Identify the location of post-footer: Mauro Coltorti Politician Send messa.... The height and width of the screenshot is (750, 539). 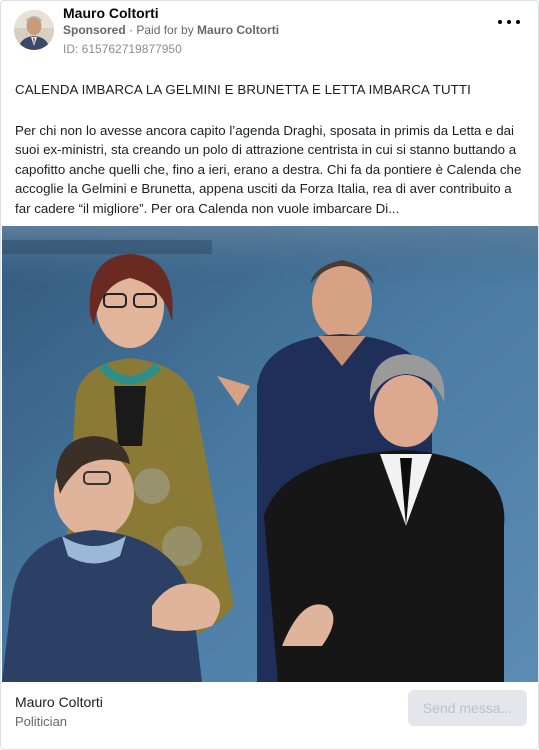
(269, 715).